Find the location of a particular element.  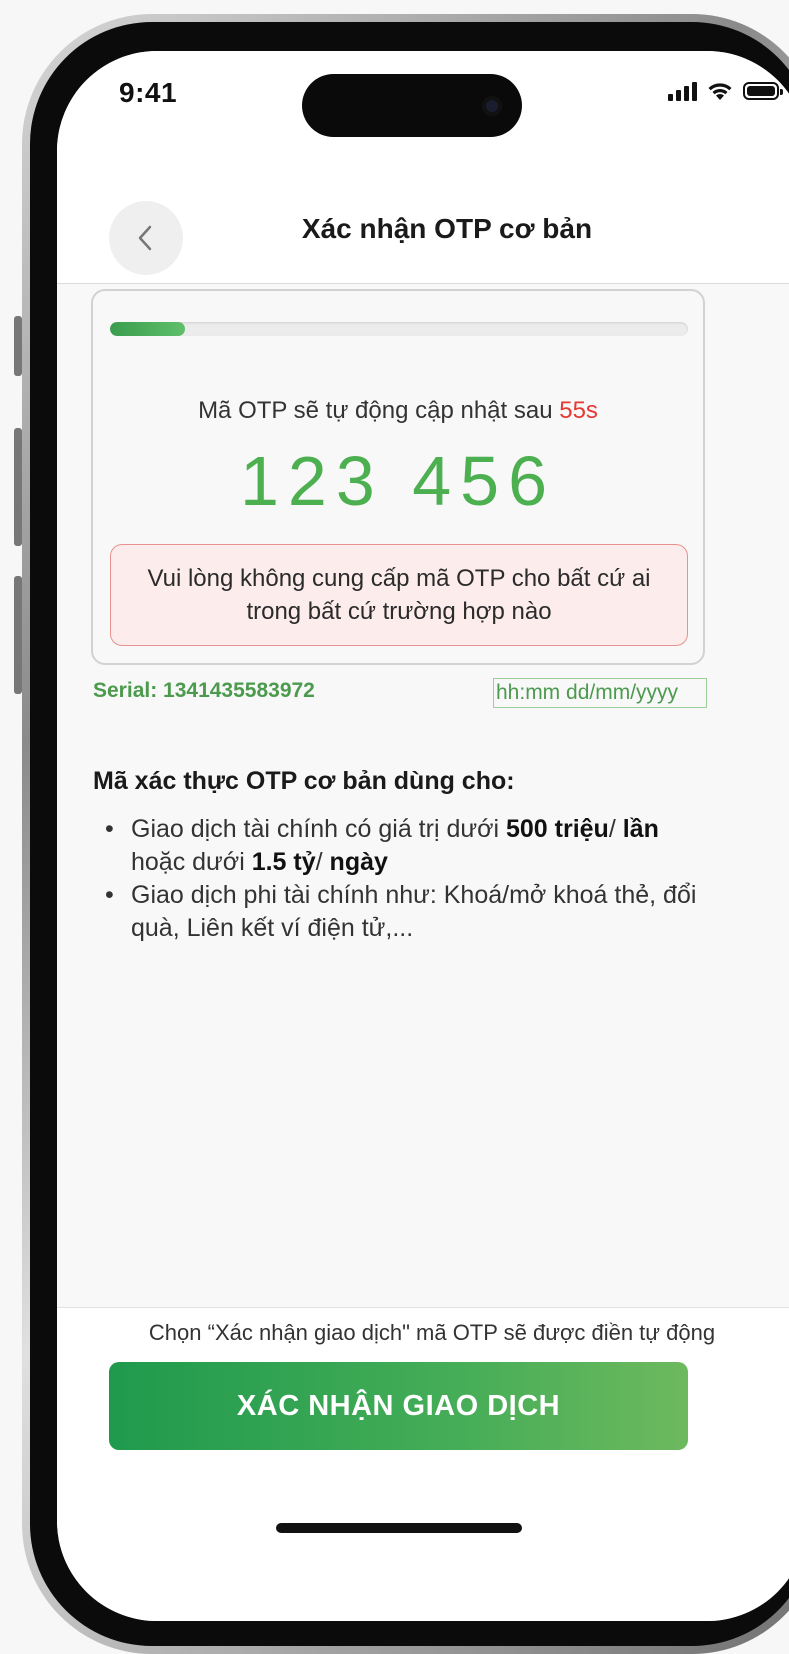

status-bar: 9:41 is located at coordinates (423, 101).